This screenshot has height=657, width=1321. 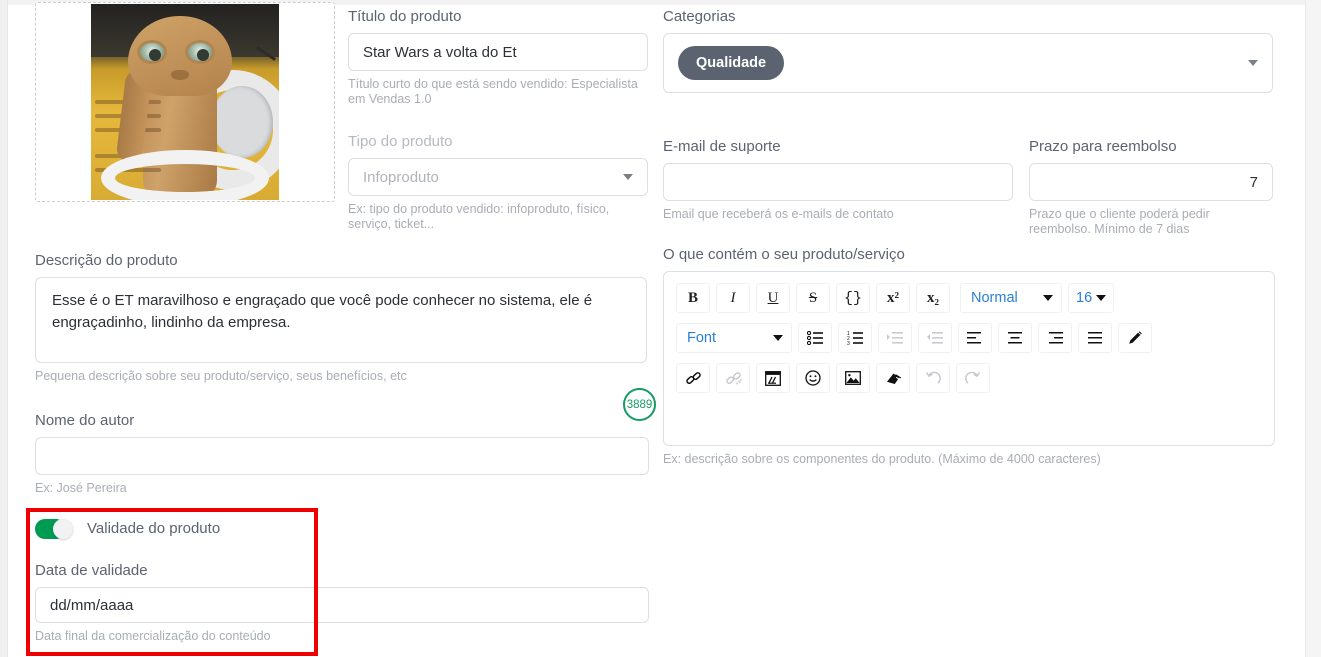 What do you see at coordinates (973, 378) in the screenshot?
I see `redo-icon` at bounding box center [973, 378].